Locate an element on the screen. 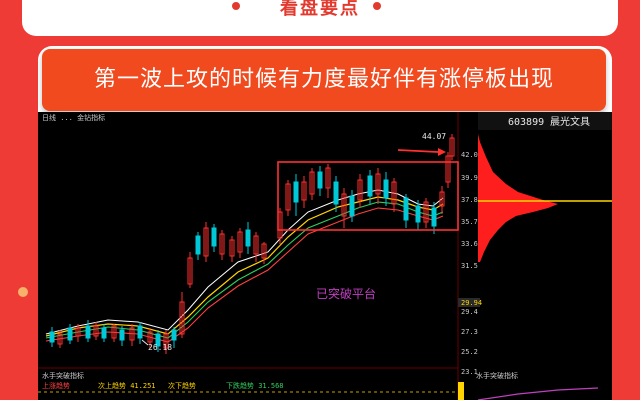 The height and width of the screenshot is (400, 640). title-bullet-right is located at coordinates (377, 6).